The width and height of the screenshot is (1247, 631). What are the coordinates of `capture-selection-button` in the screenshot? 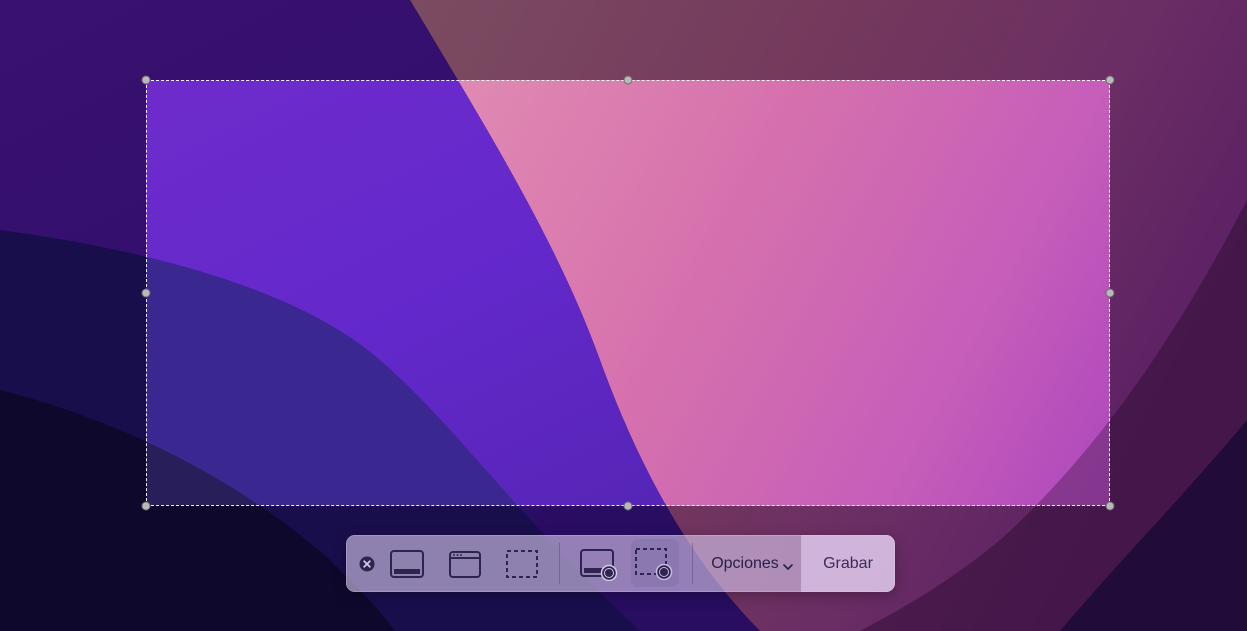 It's located at (522, 563).